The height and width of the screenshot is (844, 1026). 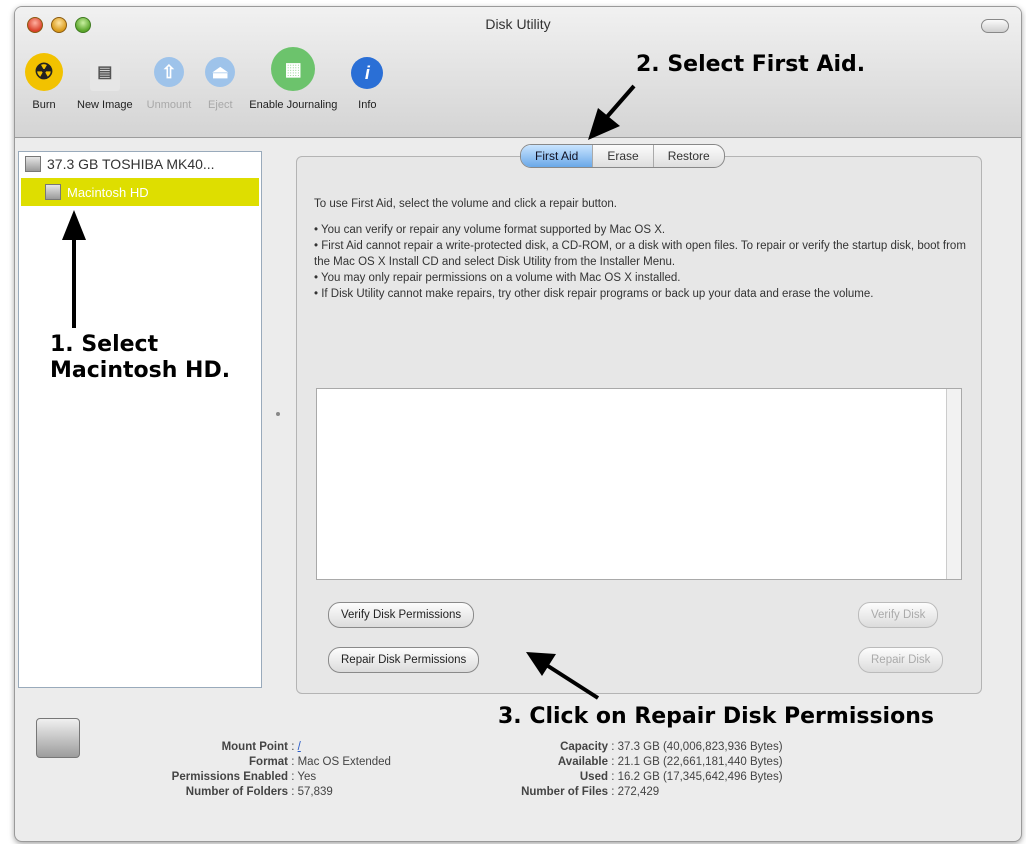 What do you see at coordinates (53, 192) in the screenshot?
I see `volume-icon` at bounding box center [53, 192].